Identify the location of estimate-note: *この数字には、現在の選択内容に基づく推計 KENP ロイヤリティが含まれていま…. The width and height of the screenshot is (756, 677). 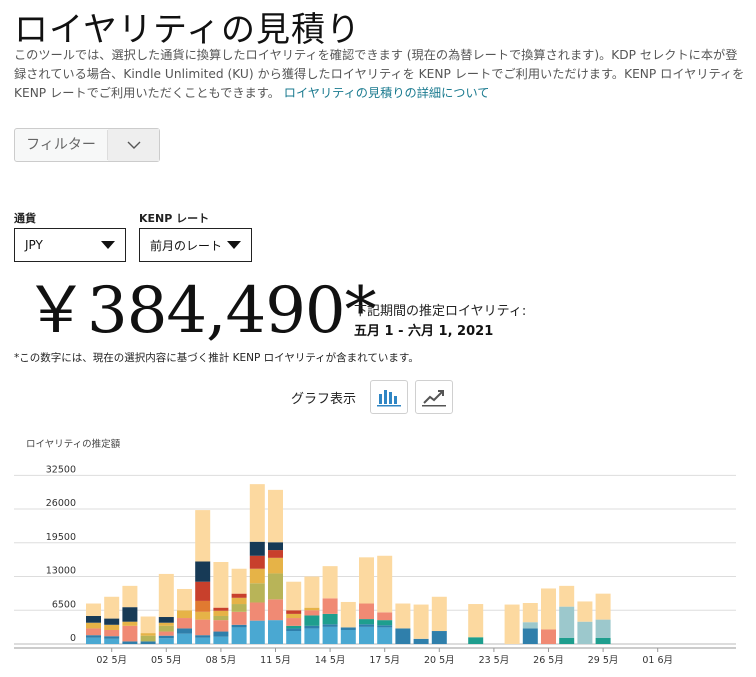
(216, 358).